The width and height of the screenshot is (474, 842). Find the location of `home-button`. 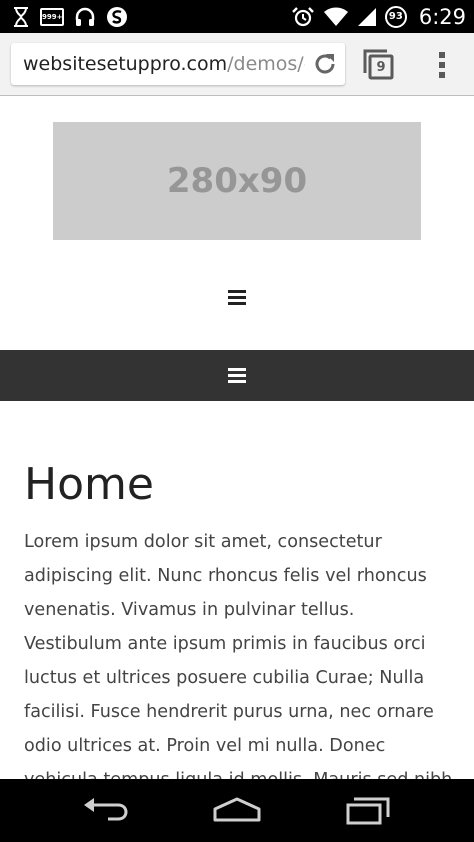

home-button is located at coordinates (237, 811).